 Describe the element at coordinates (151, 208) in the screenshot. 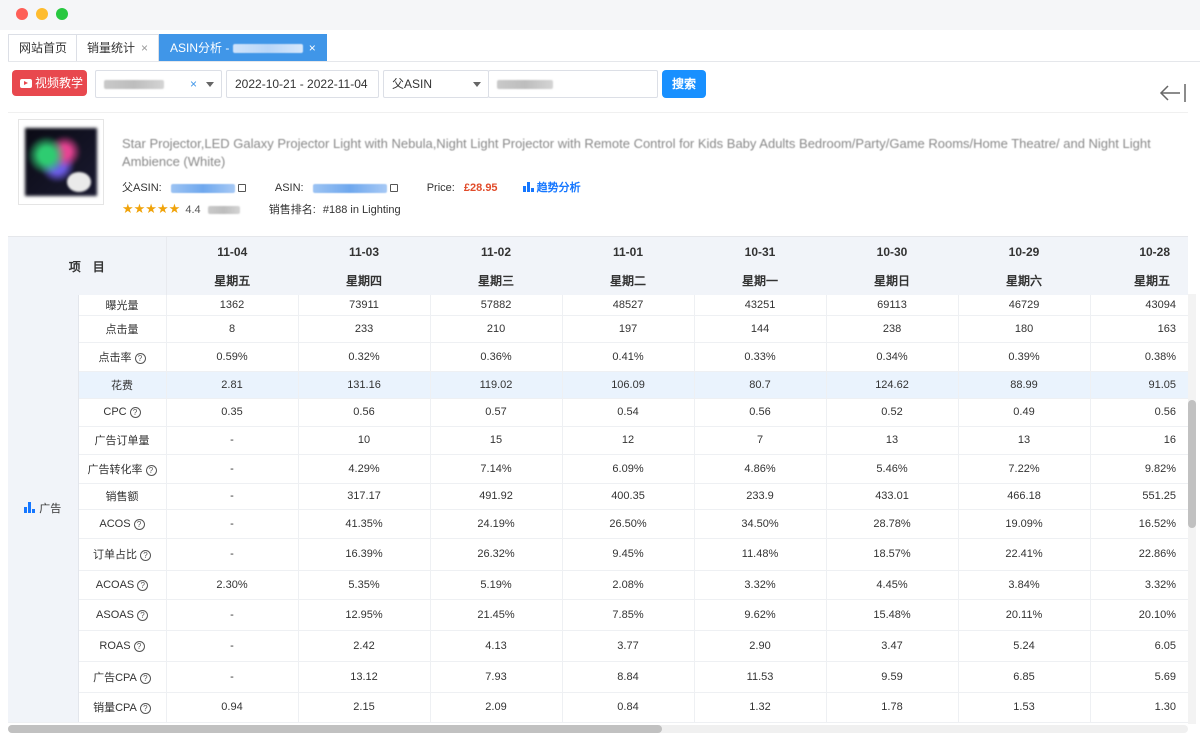

I see `star-rating-icon: ★★★★★` at that location.